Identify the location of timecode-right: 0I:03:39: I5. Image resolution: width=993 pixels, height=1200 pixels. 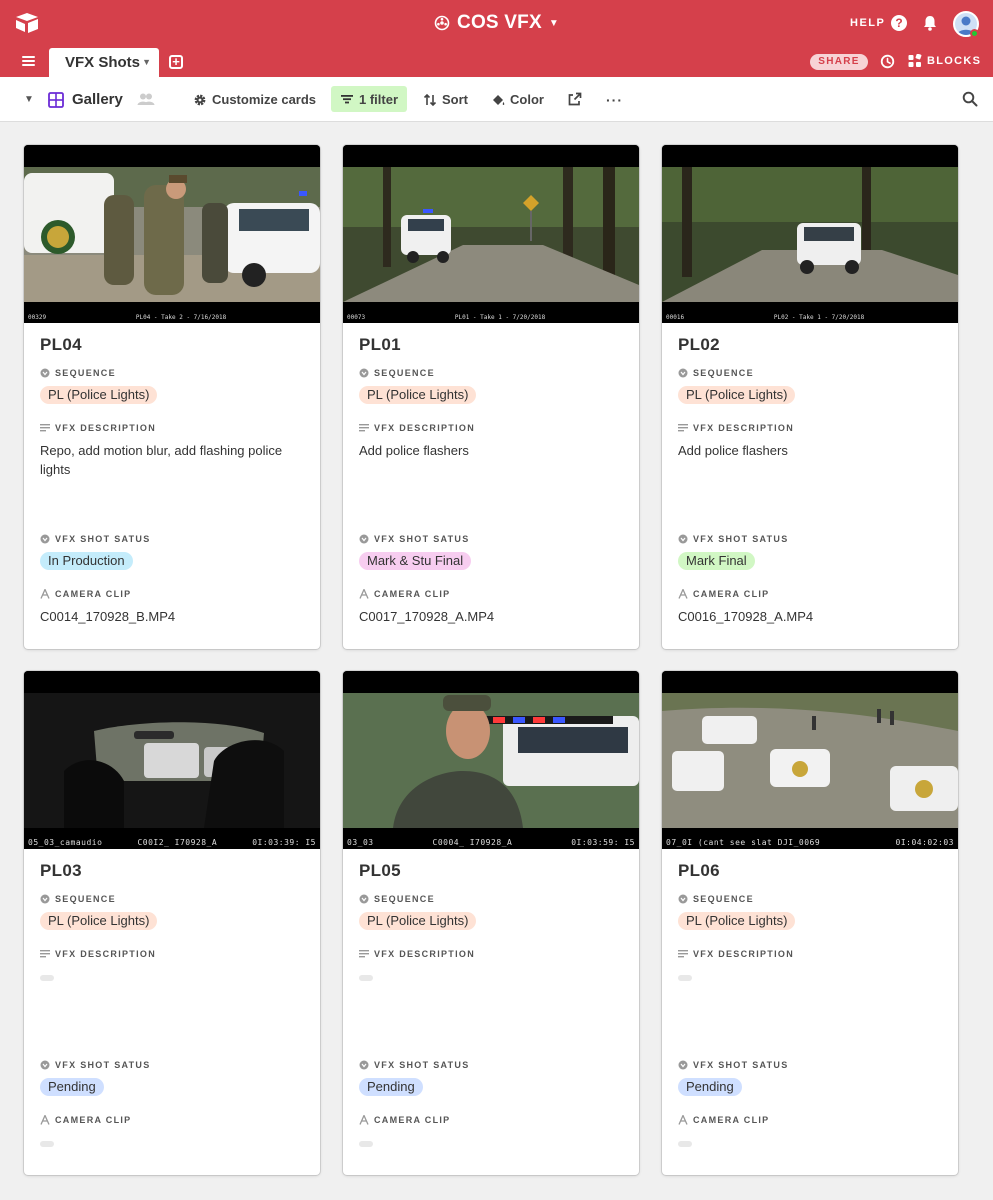
(284, 842).